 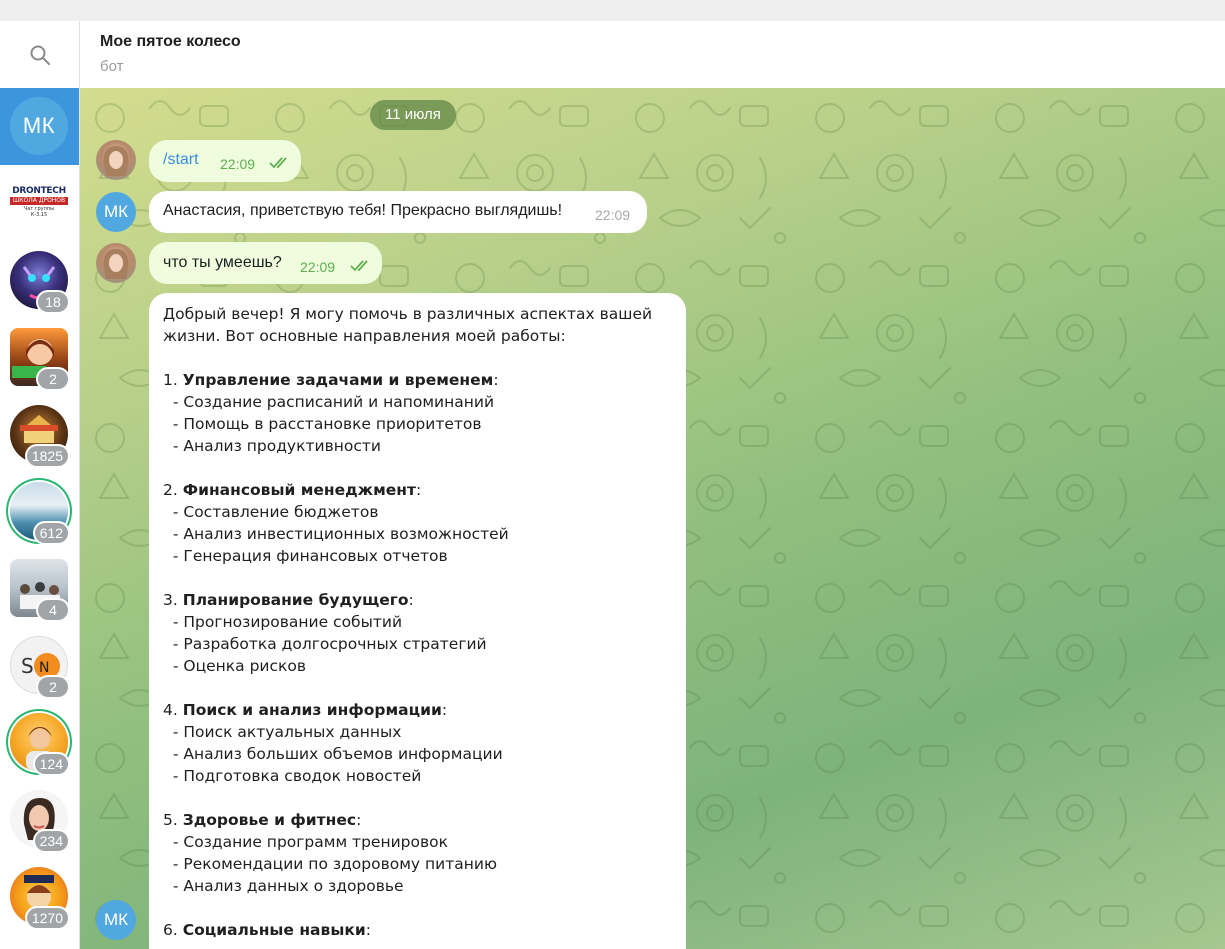 I want to click on list-item-text: Оценка рисков, so click(x=244, y=666).